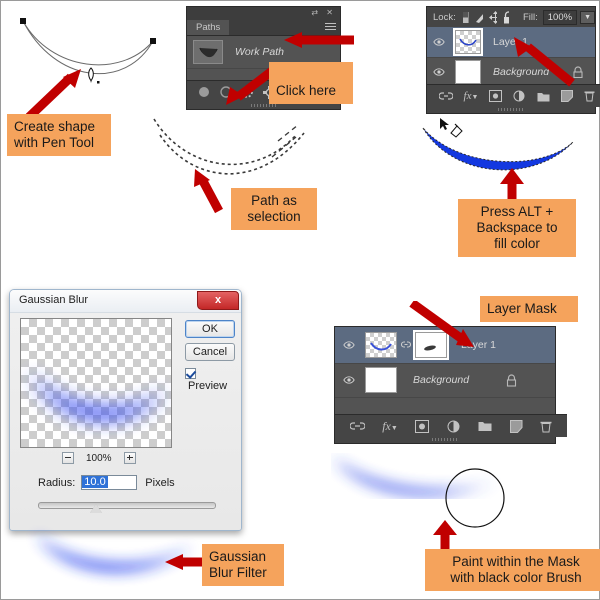 This screenshot has width=600, height=600. What do you see at coordinates (125, 301) in the screenshot?
I see `gaussian-blur-titlebar: Gaussian Blur x` at bounding box center [125, 301].